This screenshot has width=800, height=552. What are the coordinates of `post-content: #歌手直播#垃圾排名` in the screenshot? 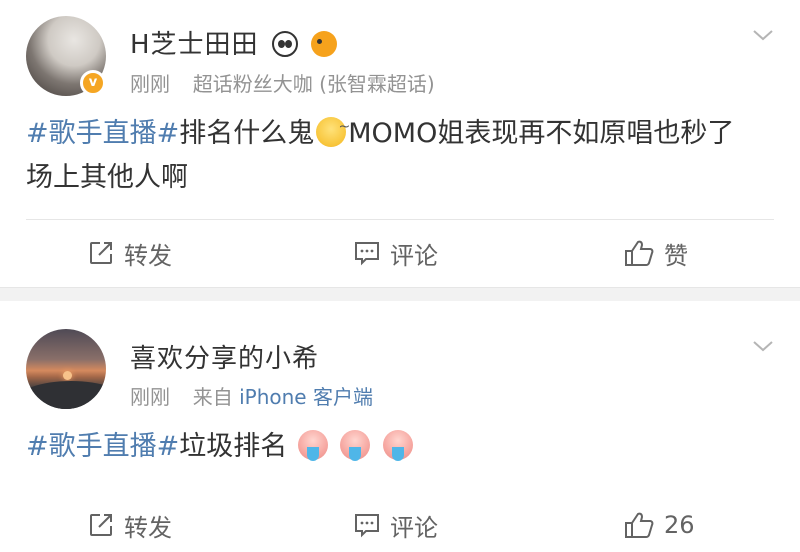 It's located at (393, 447).